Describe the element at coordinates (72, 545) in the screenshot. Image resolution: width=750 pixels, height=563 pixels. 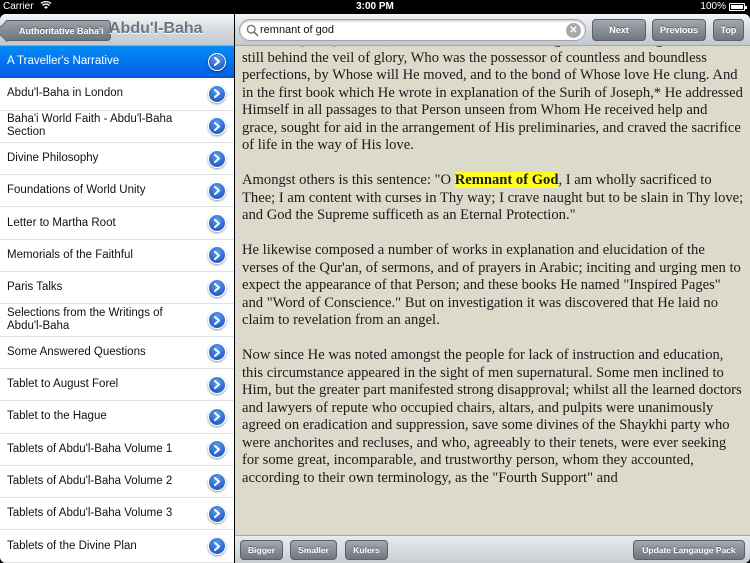
I see `list-item-label: Tablets of the Divine Plan` at that location.